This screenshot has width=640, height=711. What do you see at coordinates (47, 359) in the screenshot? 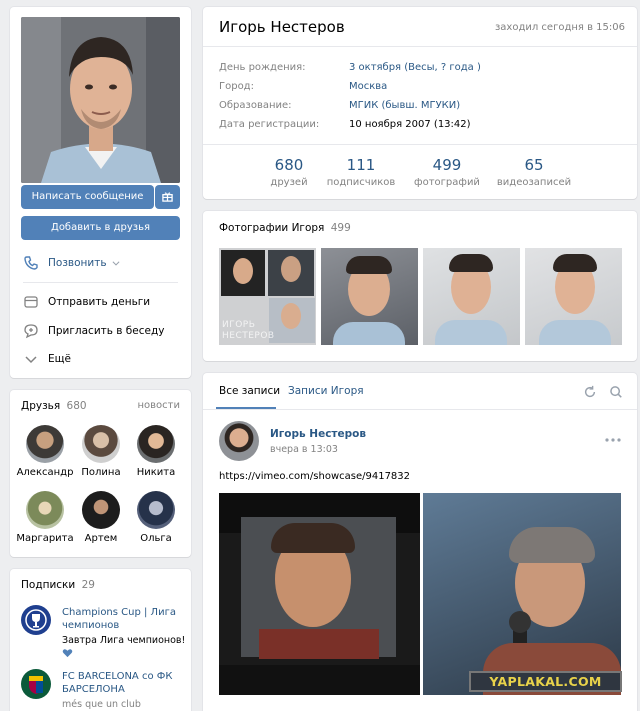
I see `more-menu-item: Ещё` at bounding box center [47, 359].